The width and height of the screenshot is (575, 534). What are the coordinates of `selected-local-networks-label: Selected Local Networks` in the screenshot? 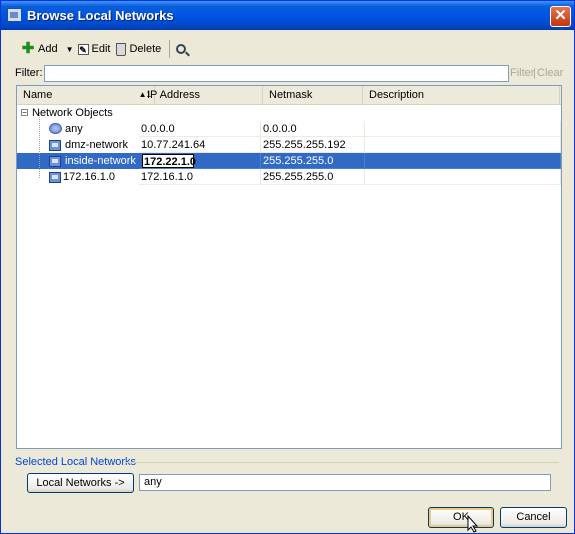 It's located at (76, 462).